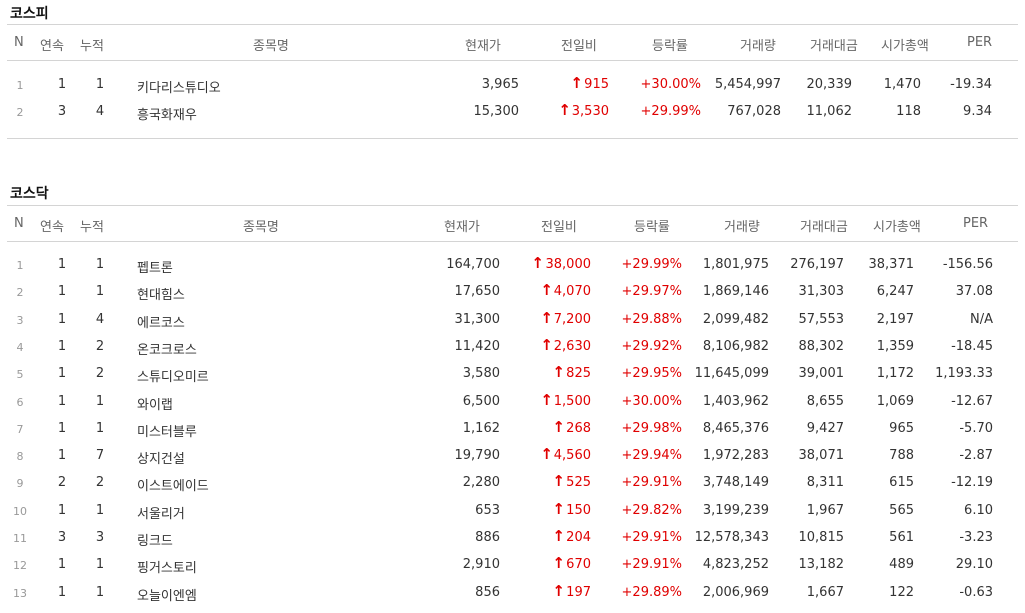 The width and height of the screenshot is (1025, 613). What do you see at coordinates (901, 428) in the screenshot?
I see `row-market-cap: 965` at bounding box center [901, 428].